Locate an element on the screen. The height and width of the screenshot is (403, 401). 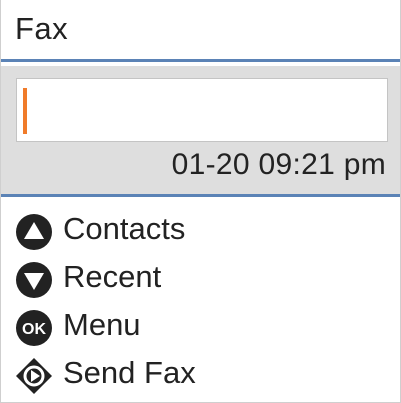
page-title: Fax is located at coordinates (42, 28).